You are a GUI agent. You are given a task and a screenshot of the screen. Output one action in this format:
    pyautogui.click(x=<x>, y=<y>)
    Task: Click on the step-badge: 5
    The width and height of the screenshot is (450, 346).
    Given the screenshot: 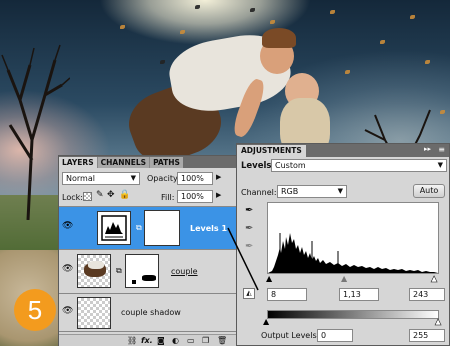 What is the action you would take?
    pyautogui.click(x=35, y=310)
    